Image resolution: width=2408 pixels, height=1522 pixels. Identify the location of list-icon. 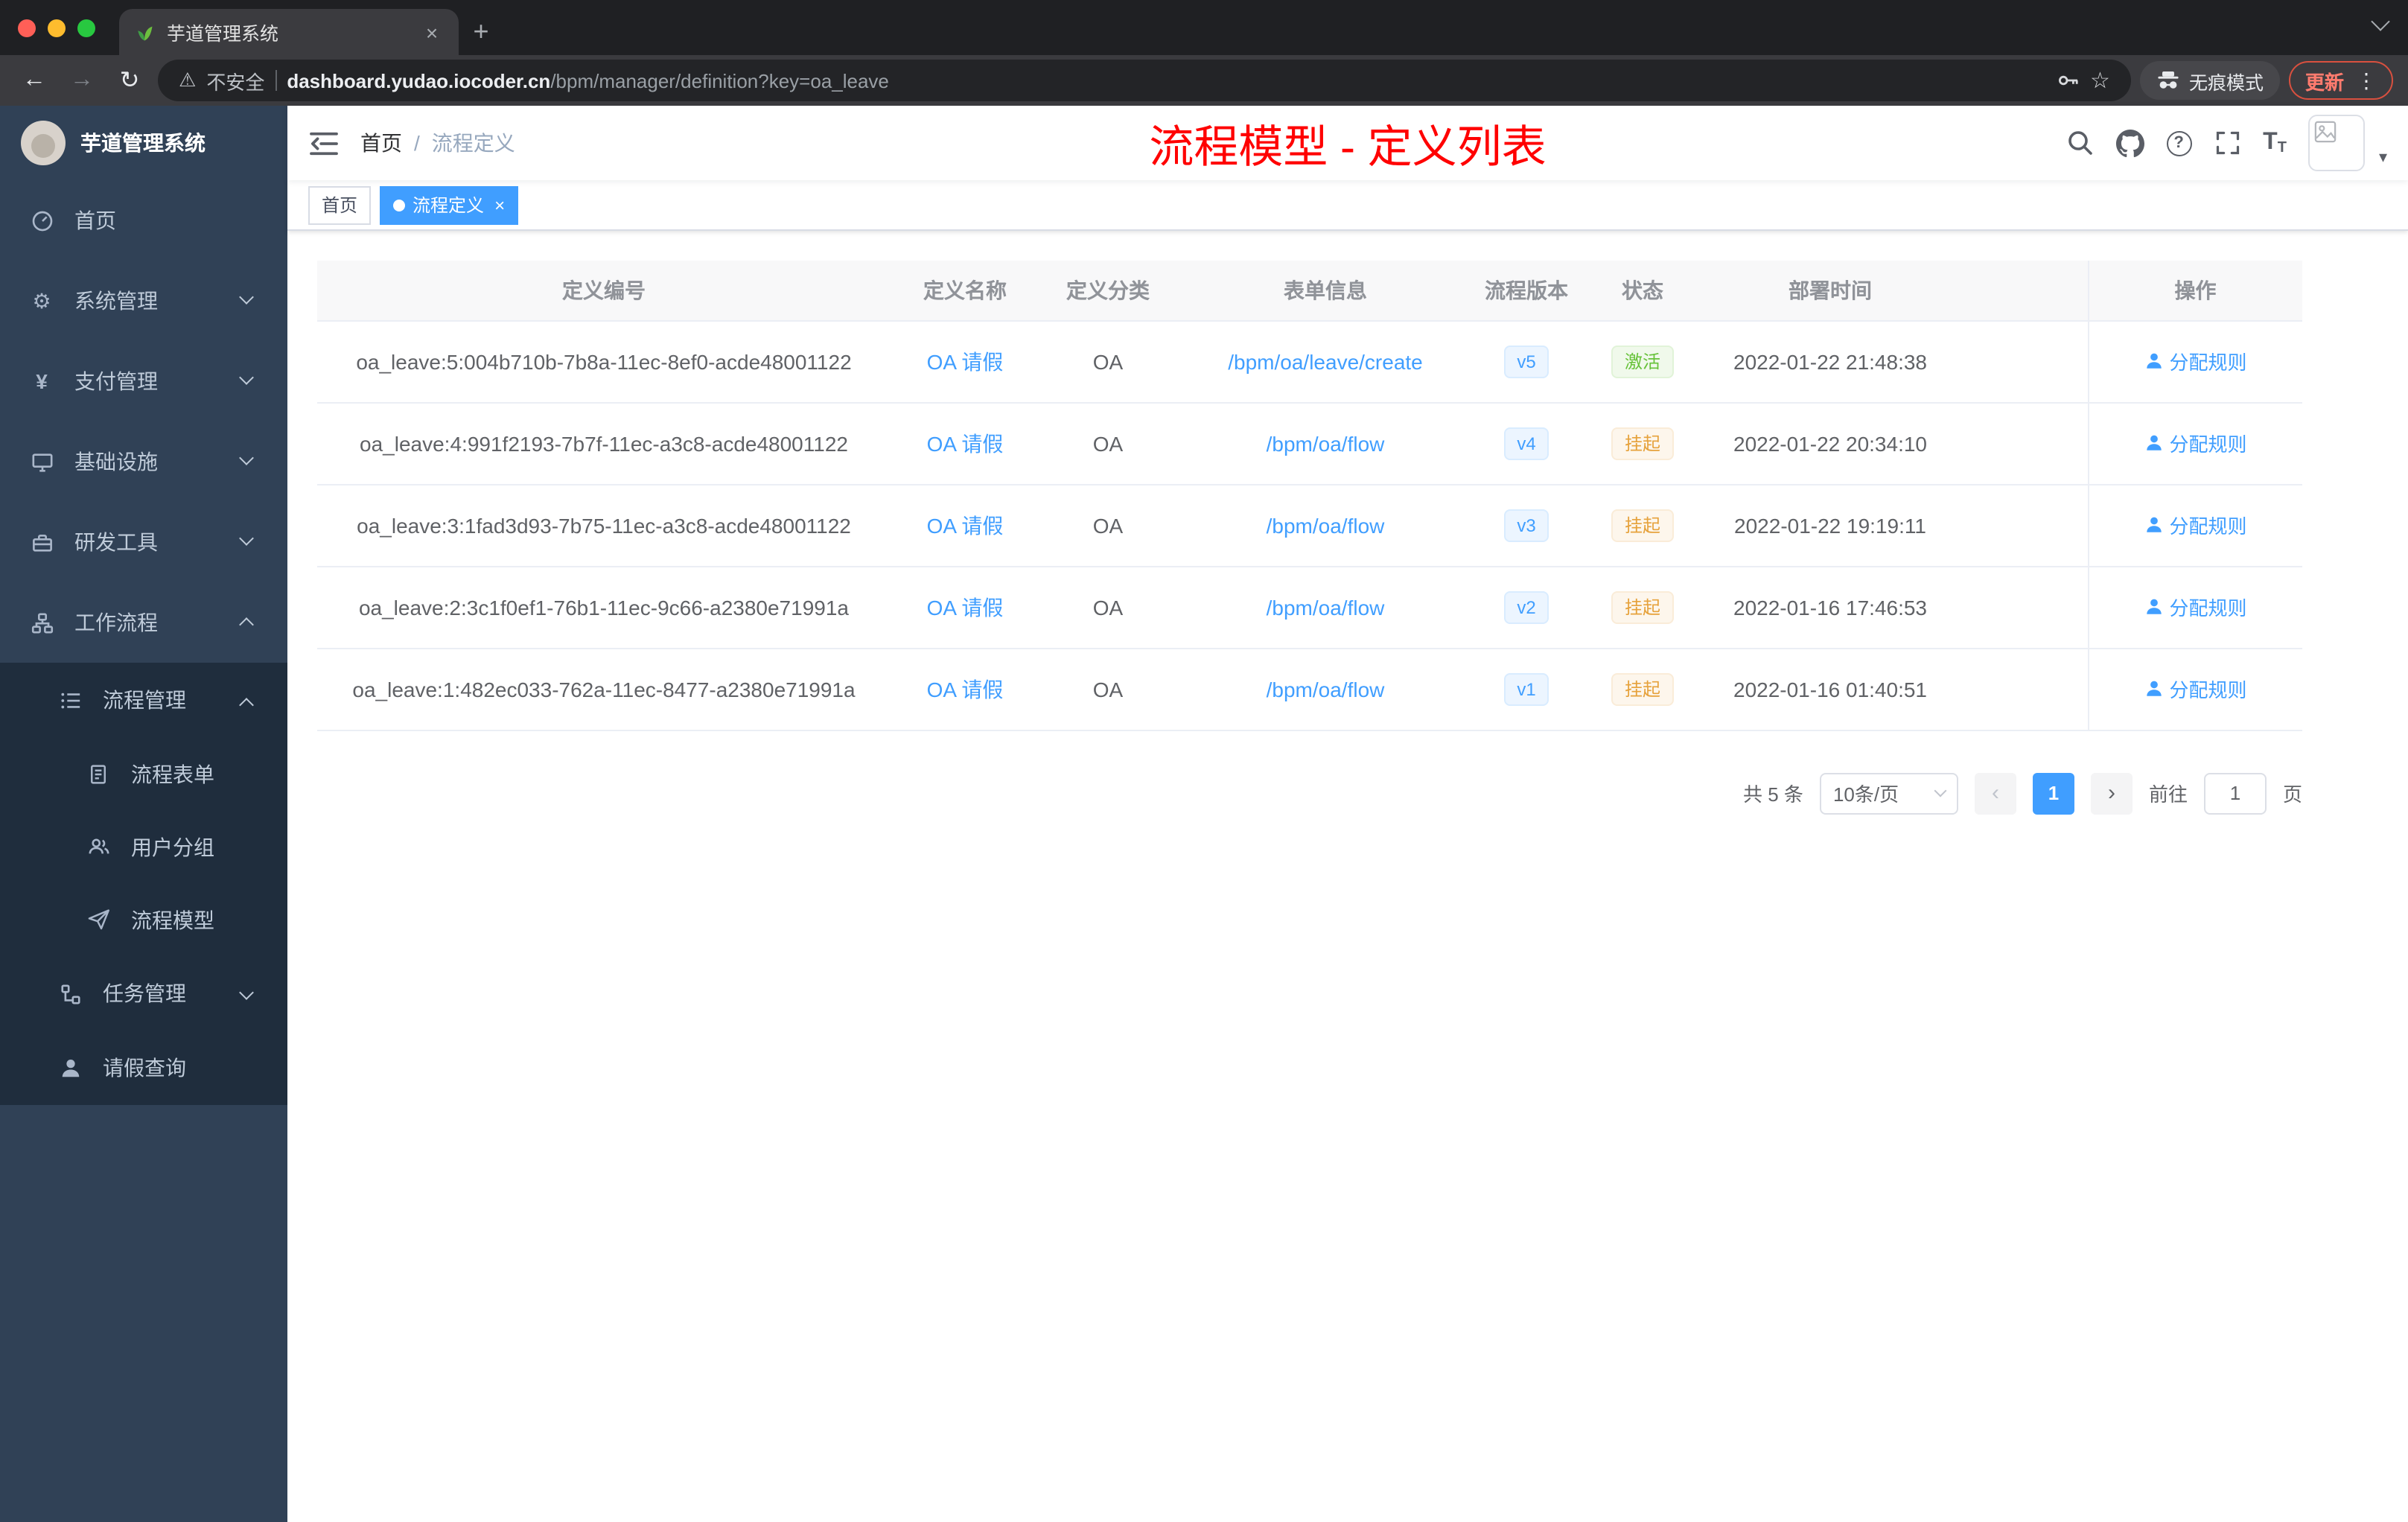
(70, 700).